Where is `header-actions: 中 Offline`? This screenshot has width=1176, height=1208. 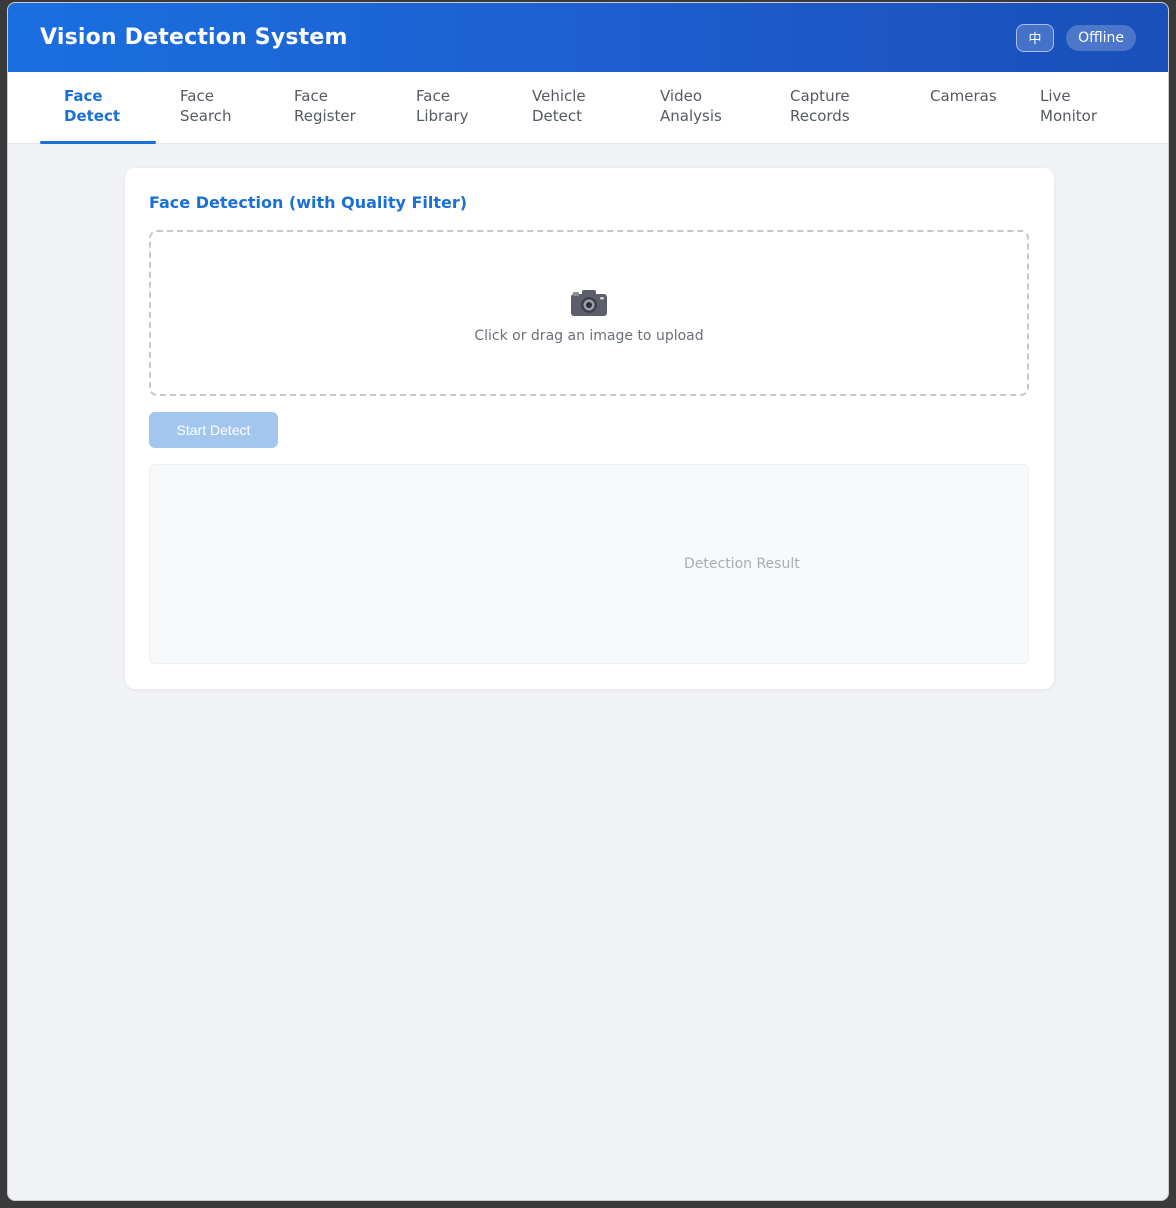
header-actions: 中 Offline is located at coordinates (1076, 37).